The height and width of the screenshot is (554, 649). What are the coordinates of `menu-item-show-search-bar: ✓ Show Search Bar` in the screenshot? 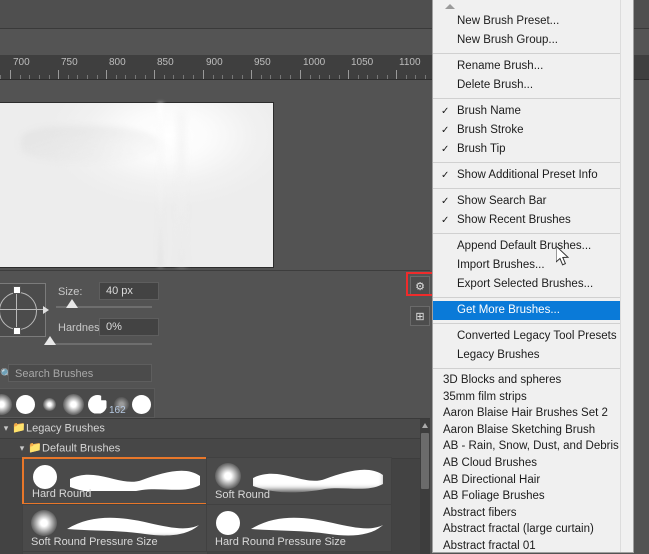 It's located at (533, 201).